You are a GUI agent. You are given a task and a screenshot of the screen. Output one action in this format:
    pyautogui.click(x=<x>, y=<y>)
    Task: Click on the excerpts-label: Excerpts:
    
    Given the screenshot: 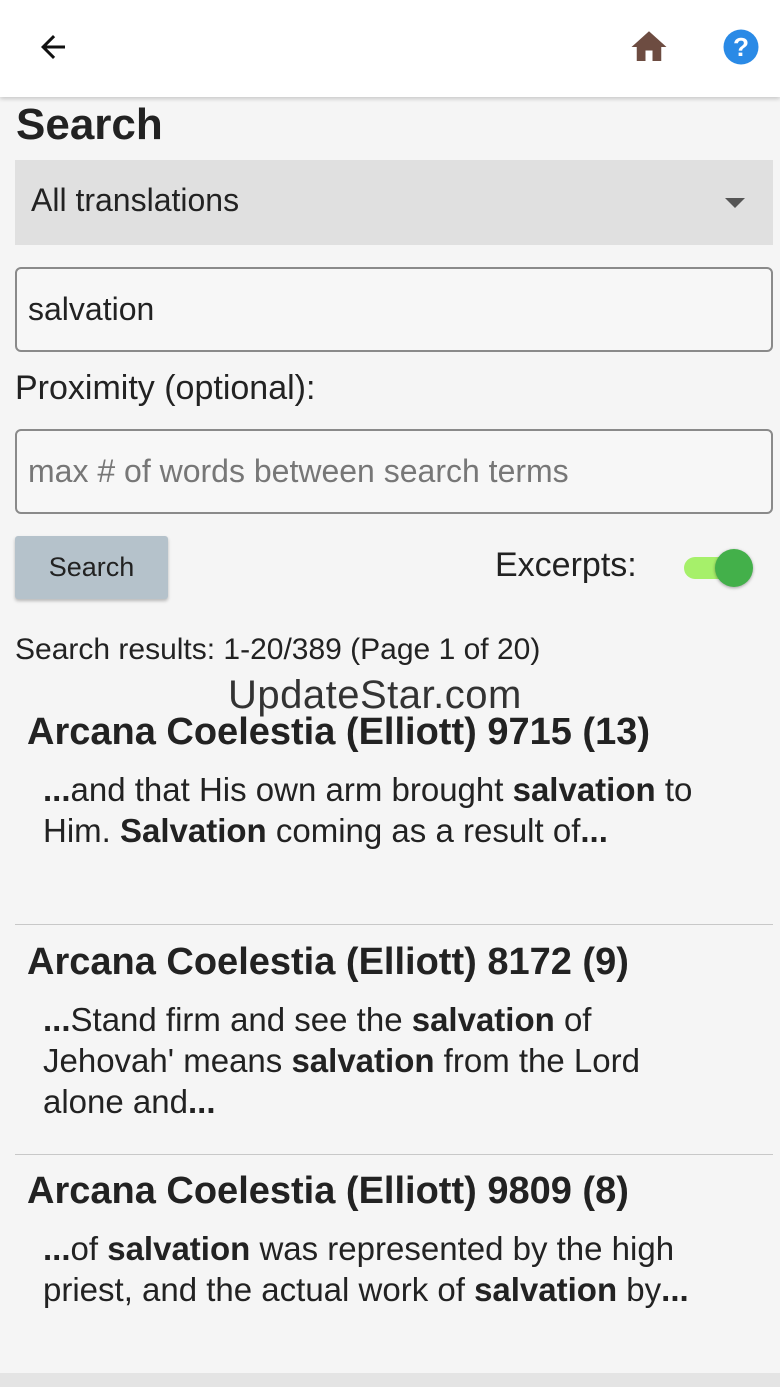 What is the action you would take?
    pyautogui.click(x=566, y=565)
    